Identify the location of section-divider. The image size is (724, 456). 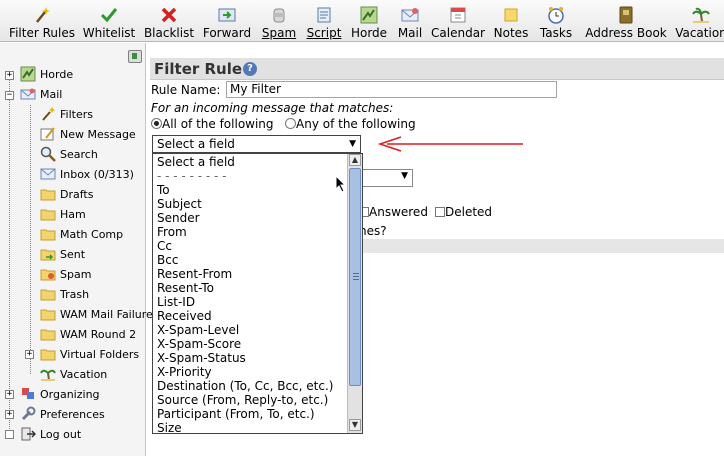
(541, 246).